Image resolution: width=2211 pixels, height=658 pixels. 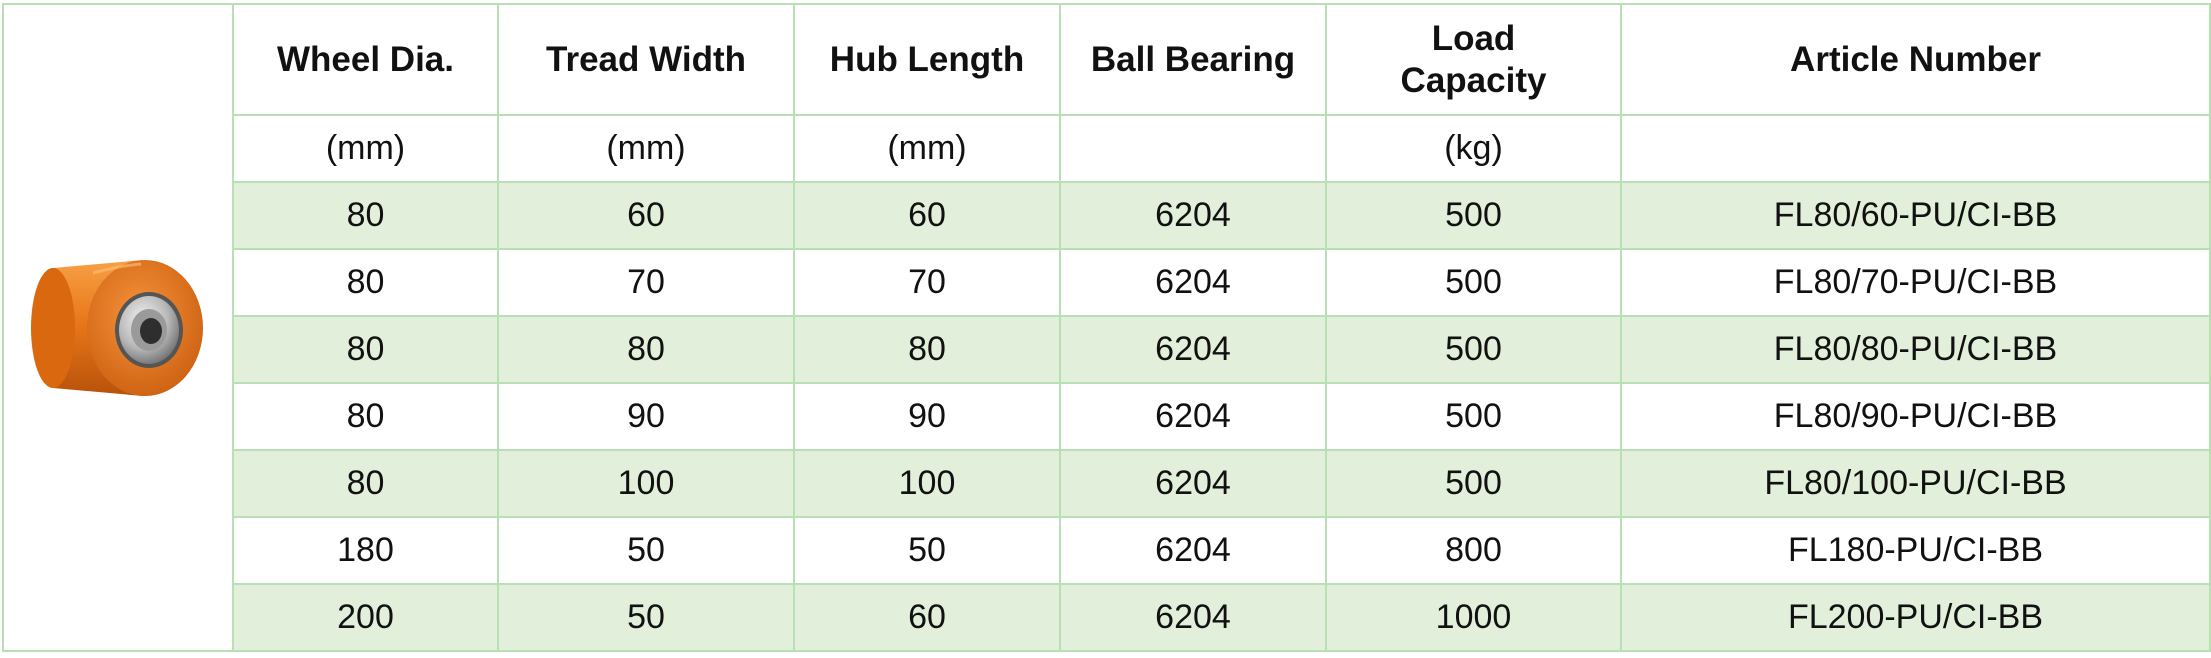 What do you see at coordinates (365, 617) in the screenshot?
I see `cell-wheel-dia: 200` at bounding box center [365, 617].